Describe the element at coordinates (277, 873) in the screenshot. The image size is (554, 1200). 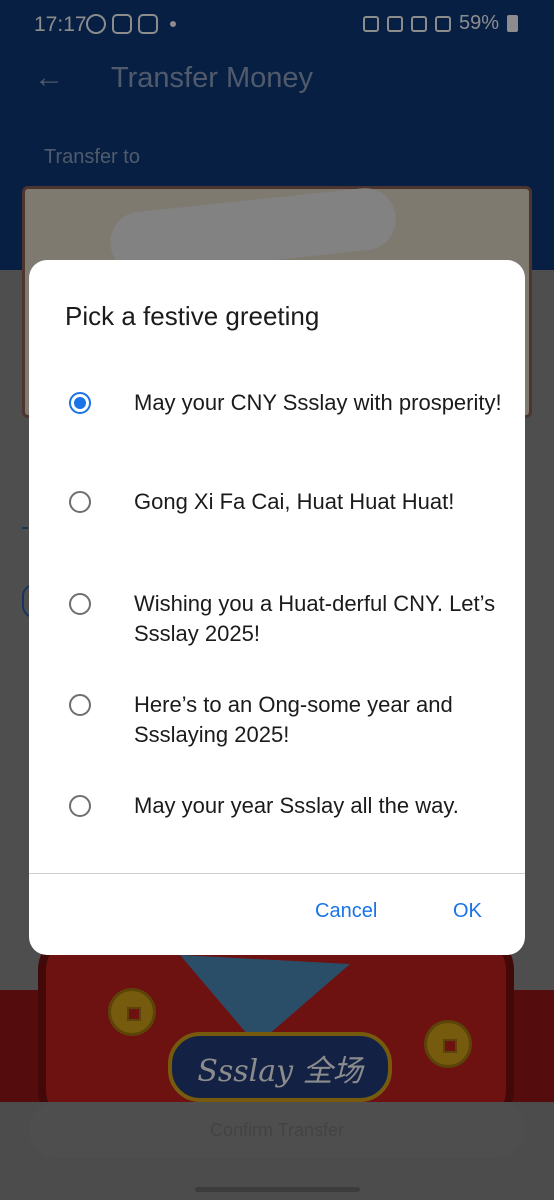
I see `dialog-divider` at that location.